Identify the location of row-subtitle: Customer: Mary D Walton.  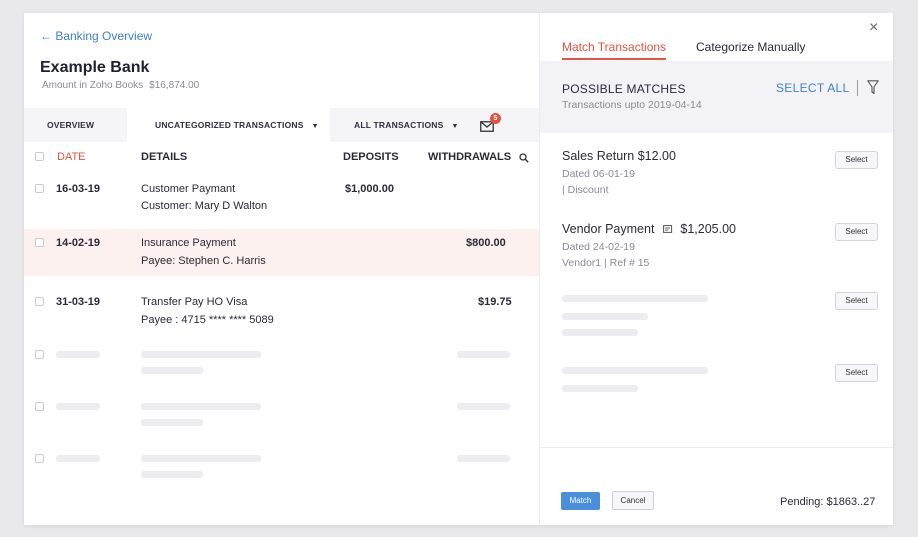
(204, 206).